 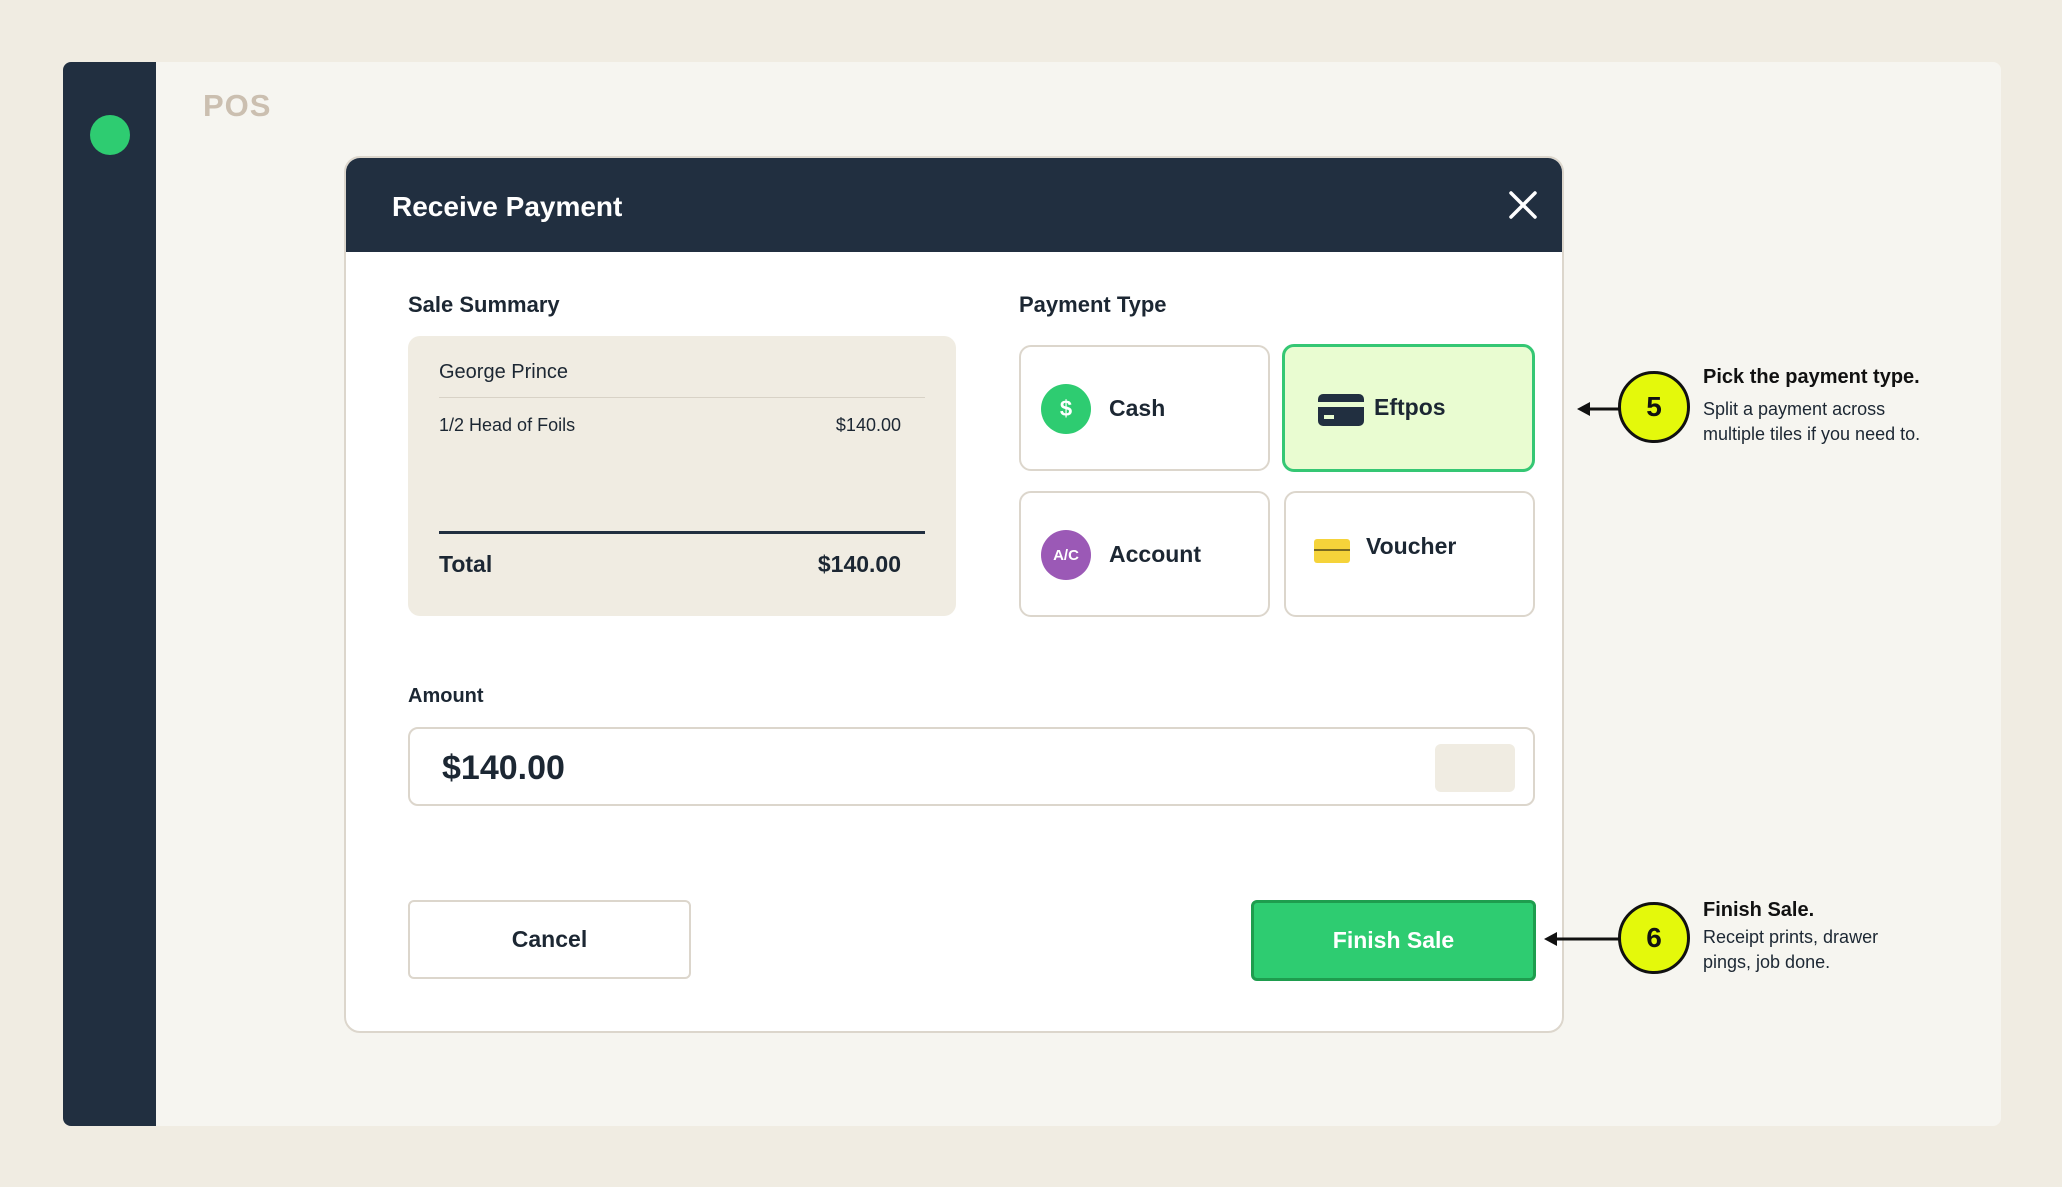 What do you see at coordinates (954, 205) in the screenshot?
I see `modal-header: Receive Payment` at bounding box center [954, 205].